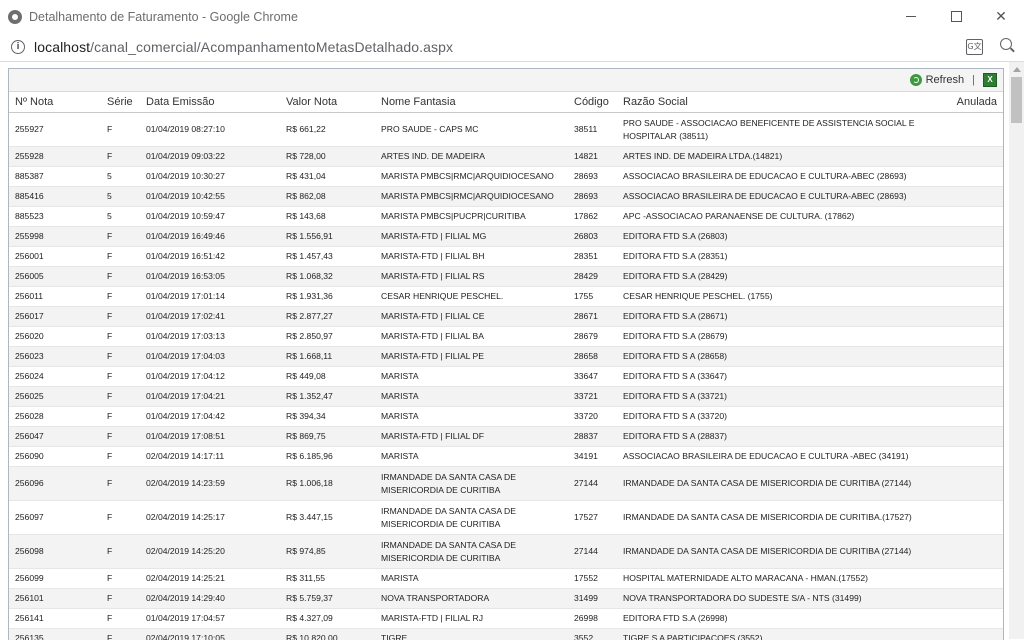  What do you see at coordinates (55, 634) in the screenshot?
I see `cell-nota: 256135` at bounding box center [55, 634].